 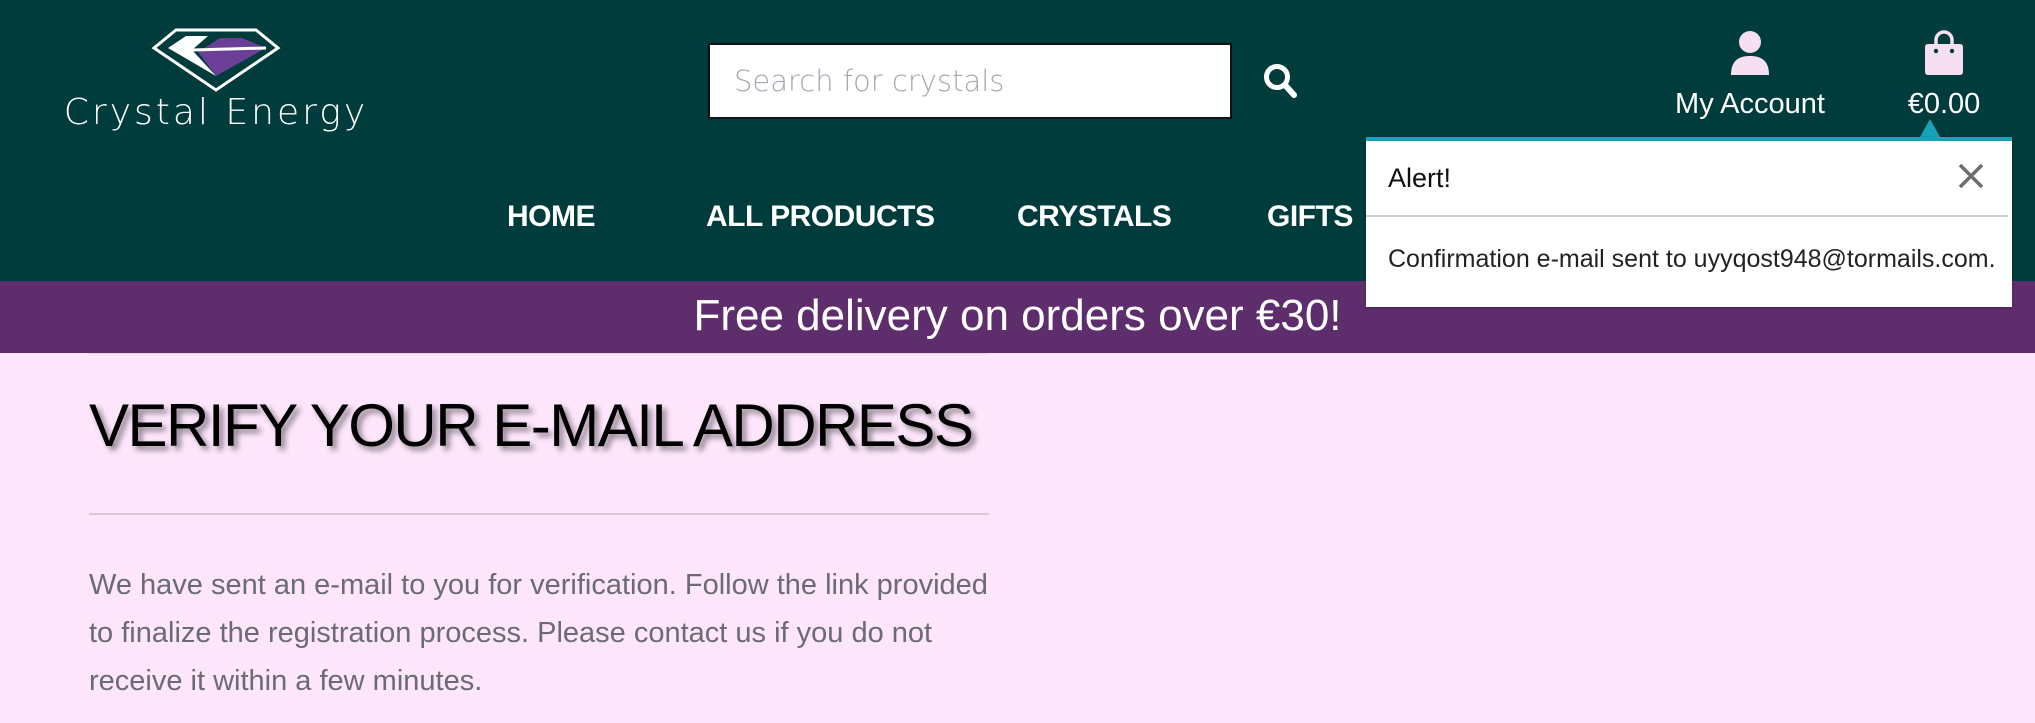 What do you see at coordinates (216, 112) in the screenshot?
I see `brand-name: Crystal Energy` at bounding box center [216, 112].